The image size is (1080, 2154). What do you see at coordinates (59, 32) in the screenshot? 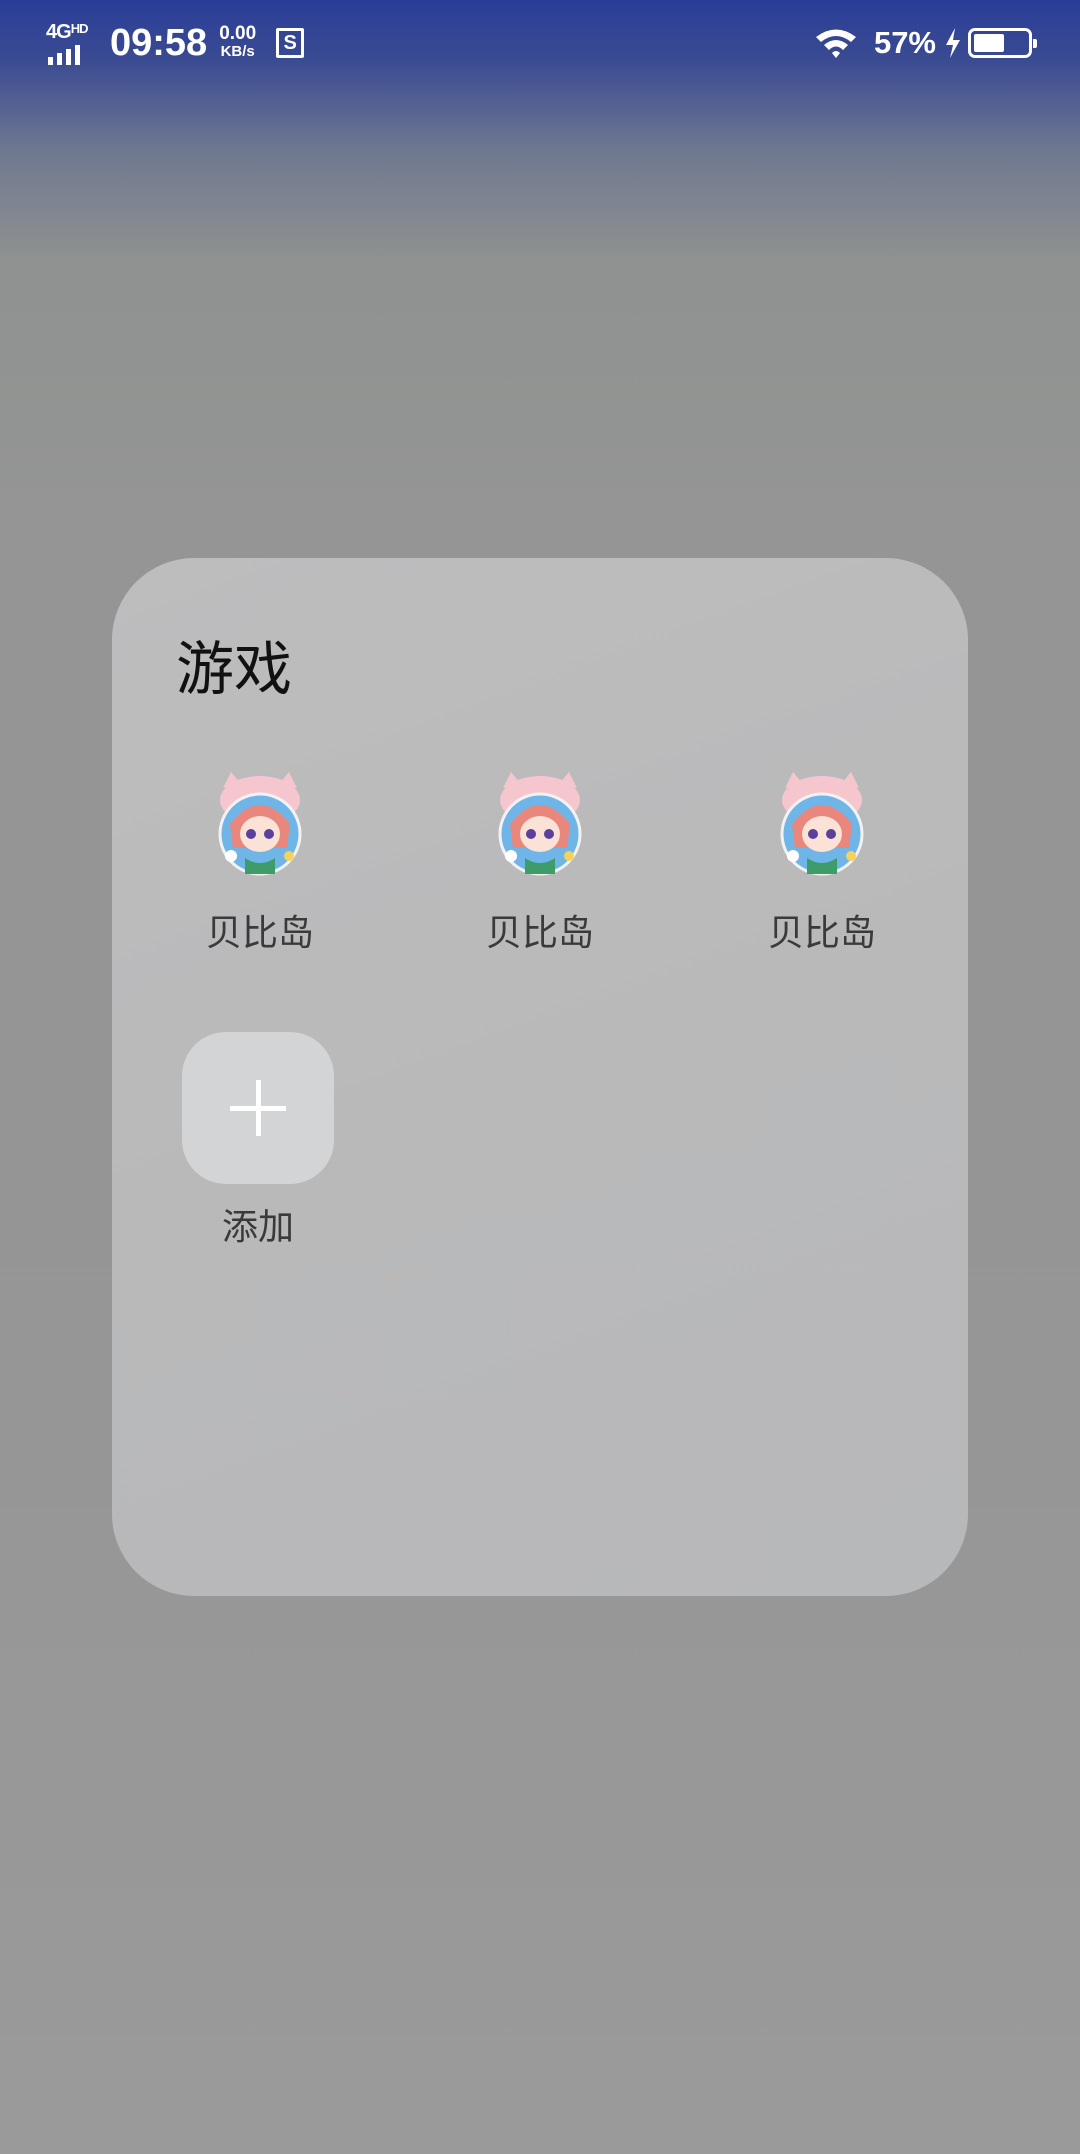
I see `network-type: 4G` at bounding box center [59, 32].